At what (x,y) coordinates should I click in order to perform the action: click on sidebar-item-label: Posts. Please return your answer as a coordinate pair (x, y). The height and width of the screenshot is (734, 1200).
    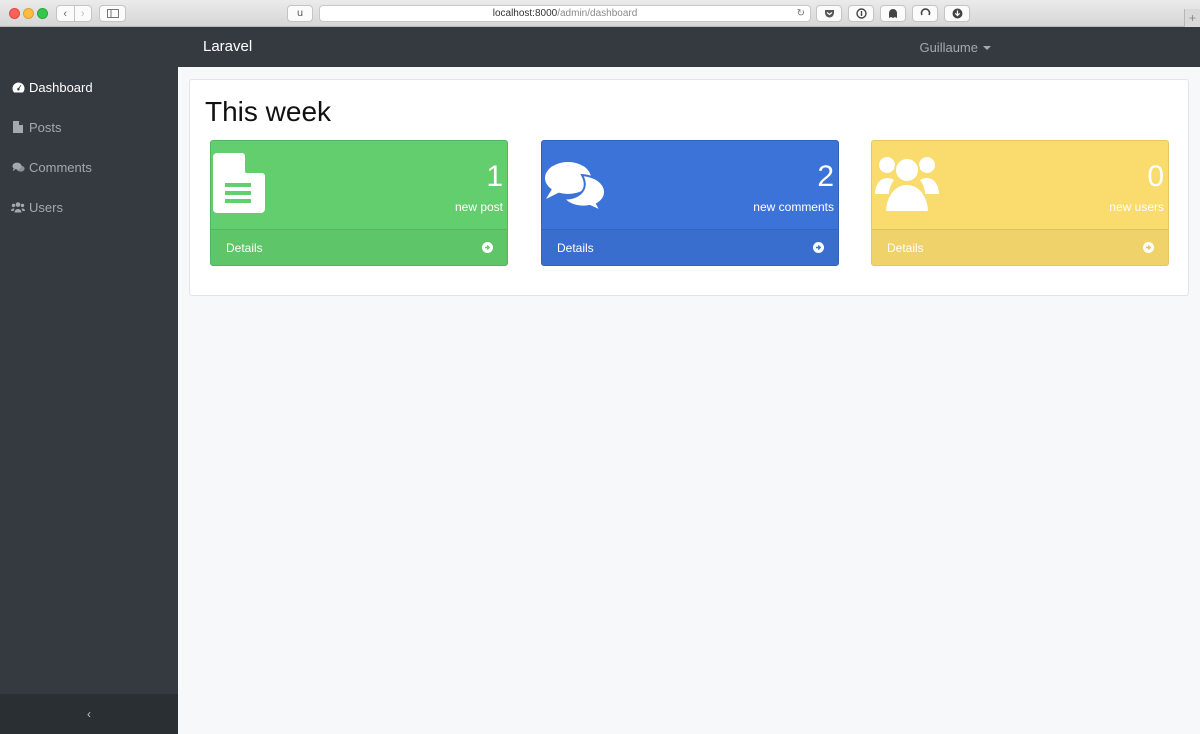
    Looking at the image, I should click on (45, 127).